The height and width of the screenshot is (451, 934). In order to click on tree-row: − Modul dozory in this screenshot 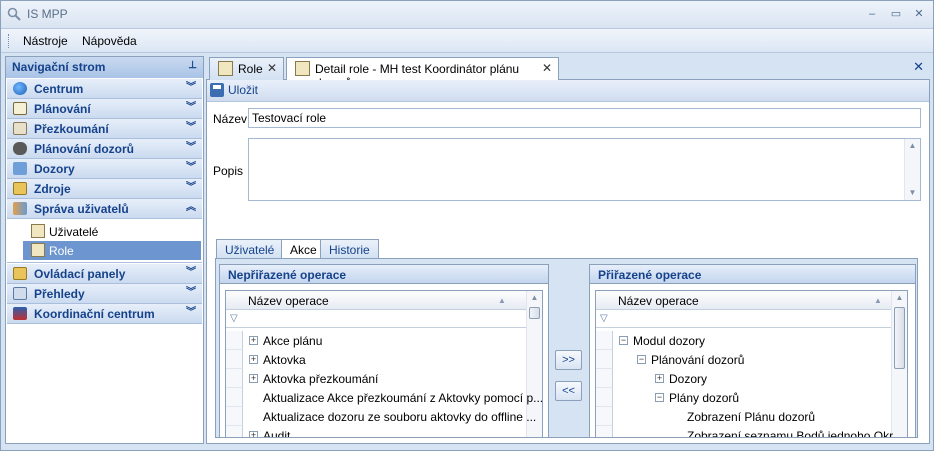, I will do `click(743, 340)`.